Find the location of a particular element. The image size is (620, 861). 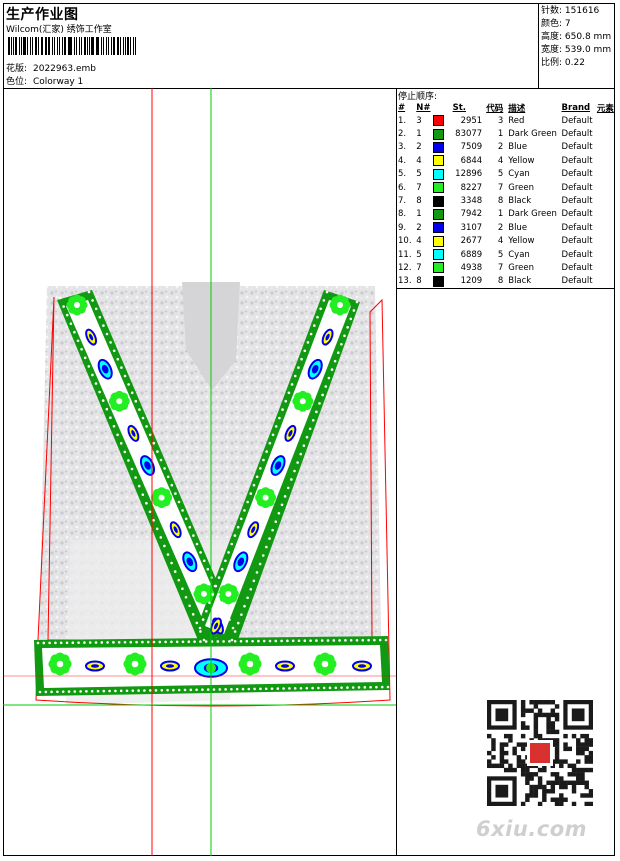

paisley-center is located at coordinates (362, 666).